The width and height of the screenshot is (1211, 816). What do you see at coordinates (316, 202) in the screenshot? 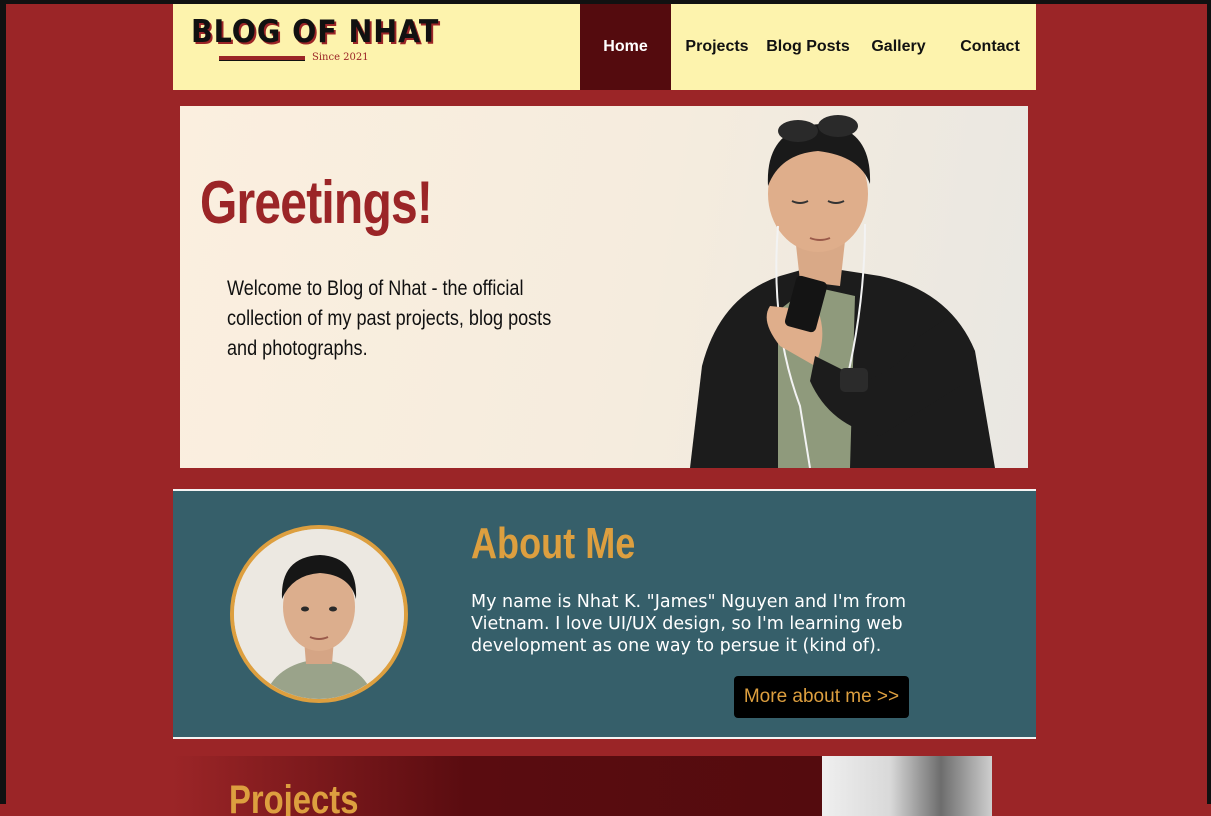
I see `hero-title: Greetings!` at bounding box center [316, 202].